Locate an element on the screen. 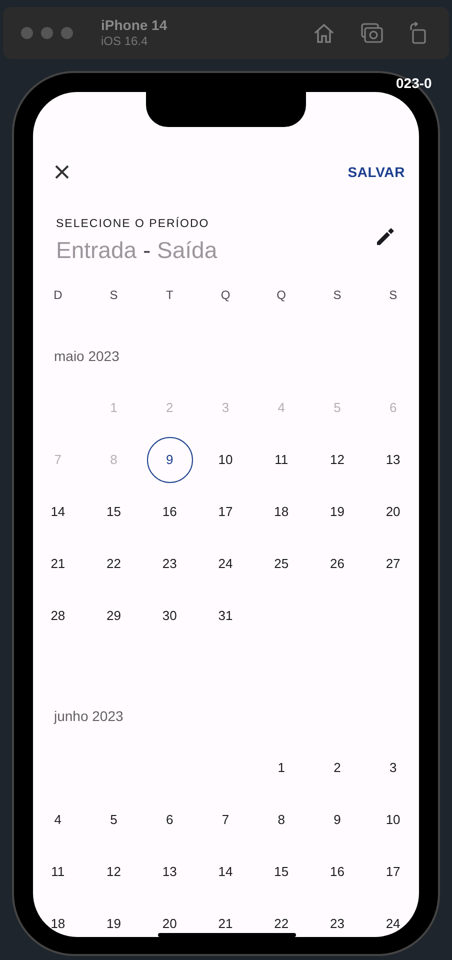 This screenshot has width=452, height=960. close-icon is located at coordinates (62, 172).